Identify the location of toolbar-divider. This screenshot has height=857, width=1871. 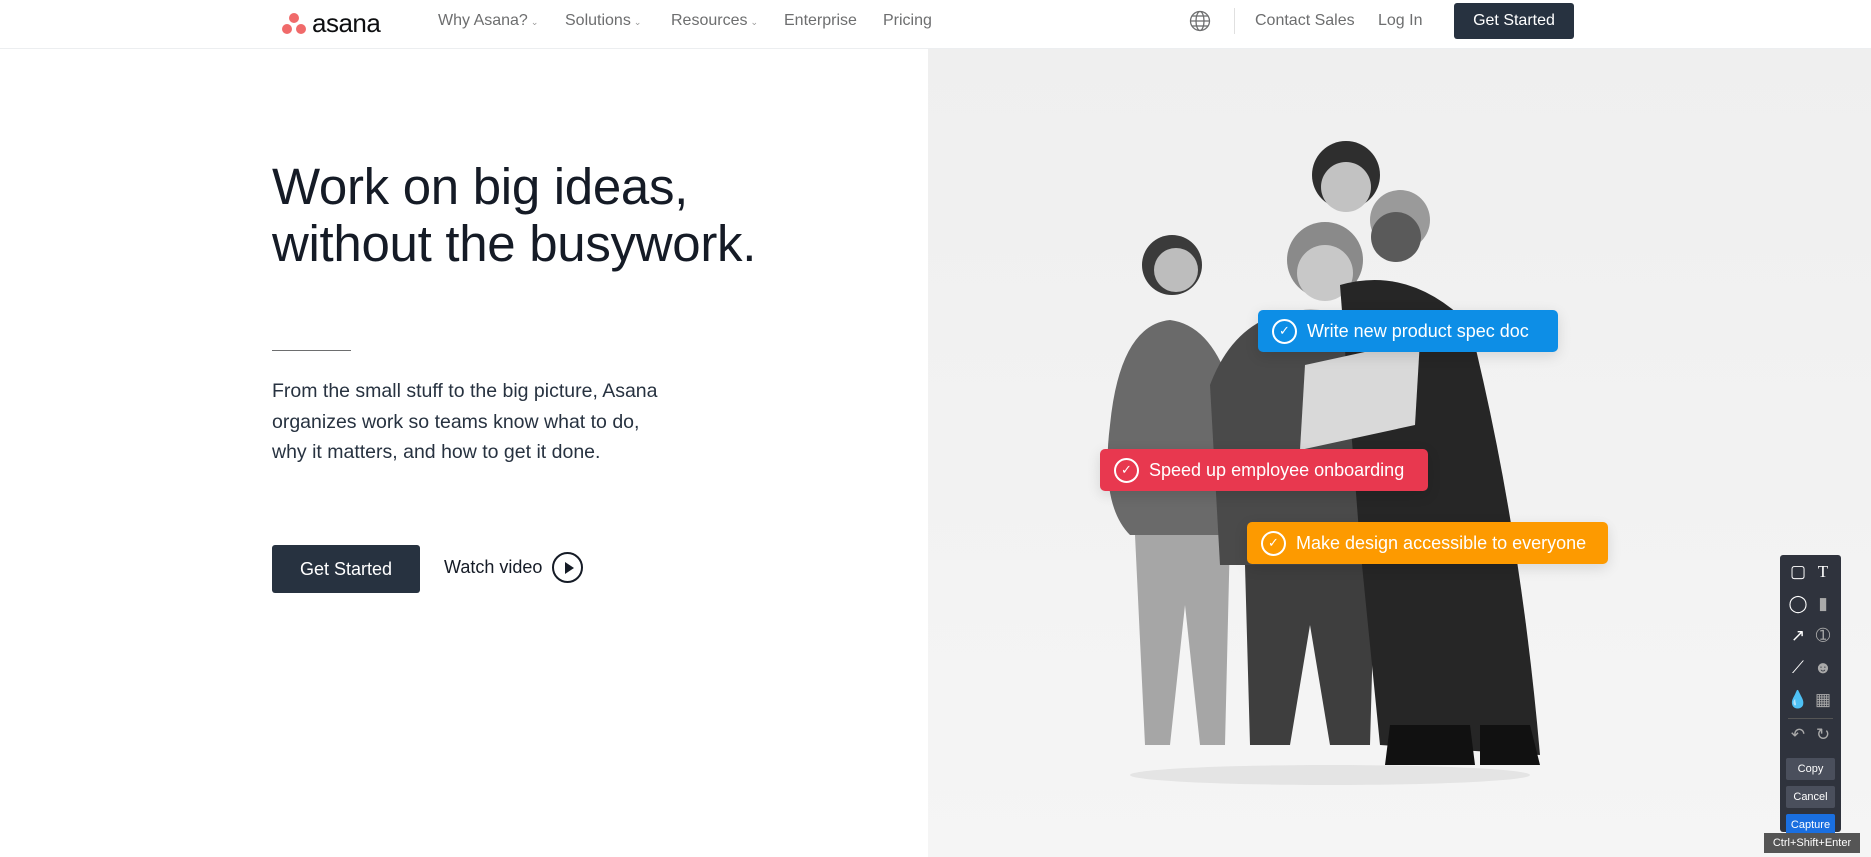
(1810, 718).